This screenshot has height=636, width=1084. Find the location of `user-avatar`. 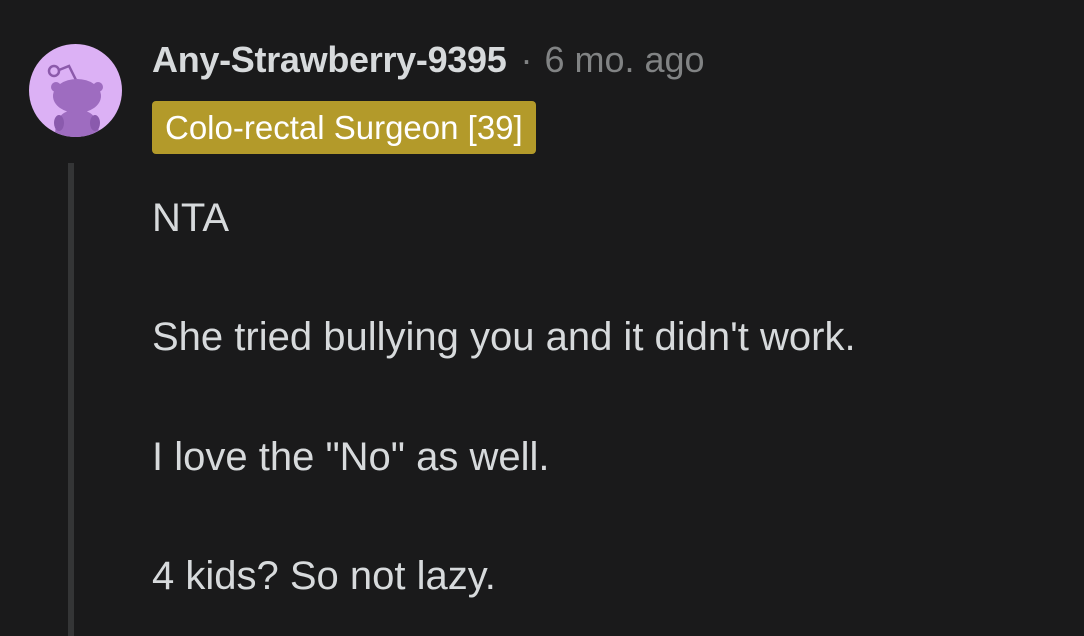

user-avatar is located at coordinates (75, 90).